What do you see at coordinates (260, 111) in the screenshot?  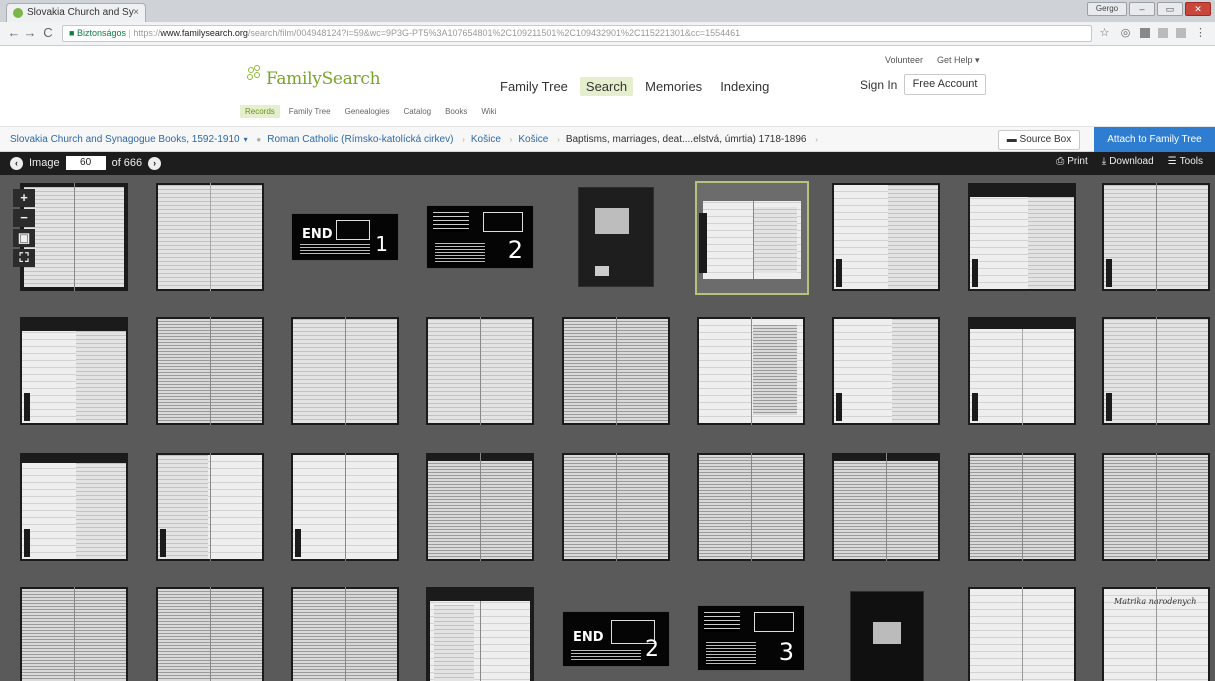 I see `subnav-records: Records` at bounding box center [260, 111].